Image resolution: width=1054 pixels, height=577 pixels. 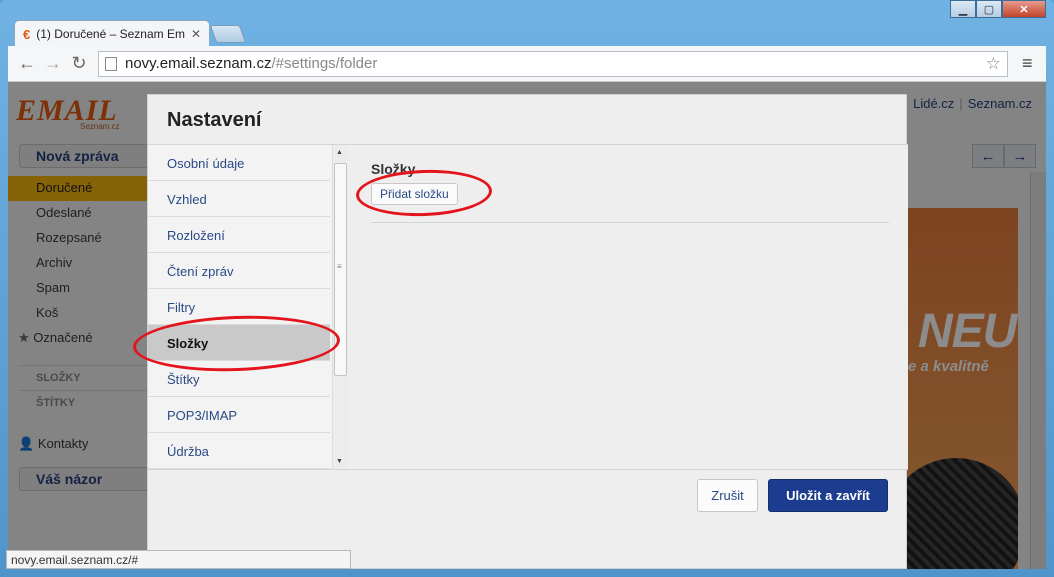 What do you see at coordinates (989, 9) in the screenshot?
I see `maximize-icon: ▢` at bounding box center [989, 9].